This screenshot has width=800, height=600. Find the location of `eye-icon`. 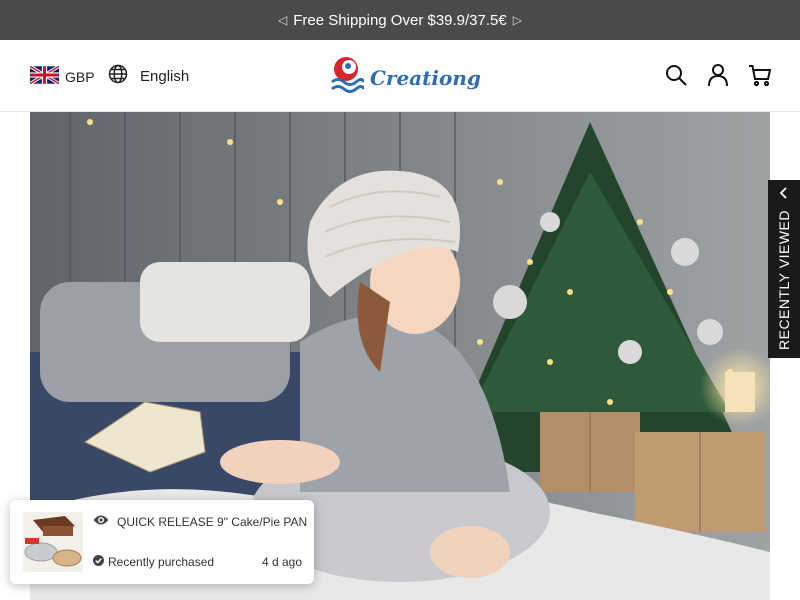

eye-icon is located at coordinates (101, 521).